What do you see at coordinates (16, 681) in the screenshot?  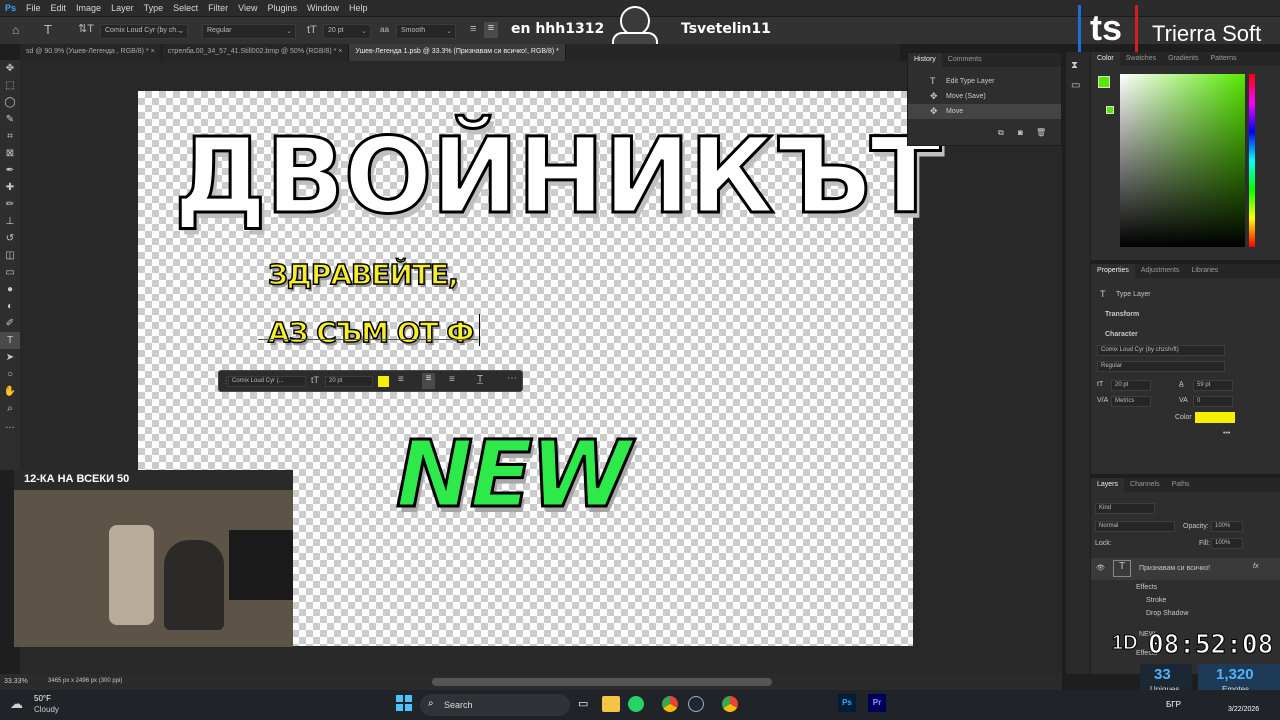 I see `zoom-level: 33.33%` at bounding box center [16, 681].